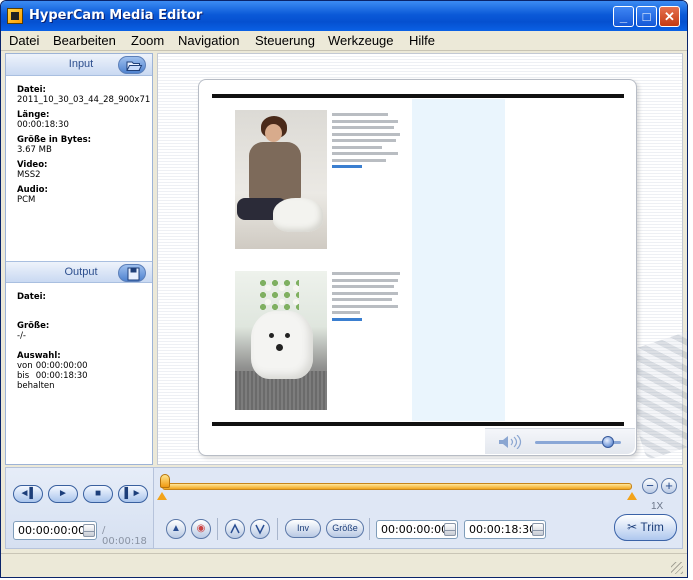  What do you see at coordinates (650, 486) in the screenshot?
I see `zoom-out-button: −` at bounding box center [650, 486].